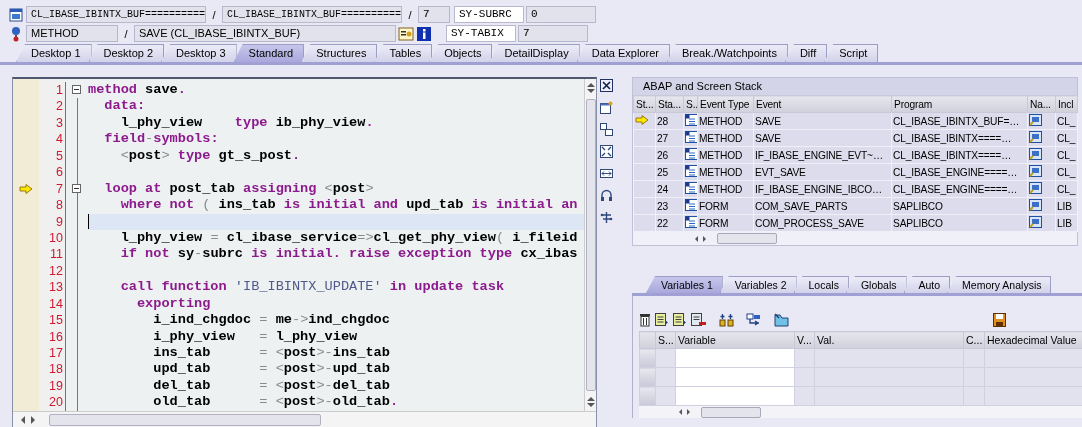 This screenshot has width=1082, height=427. Describe the element at coordinates (1066, 104) in the screenshot. I see `column-header: Incl` at that location.